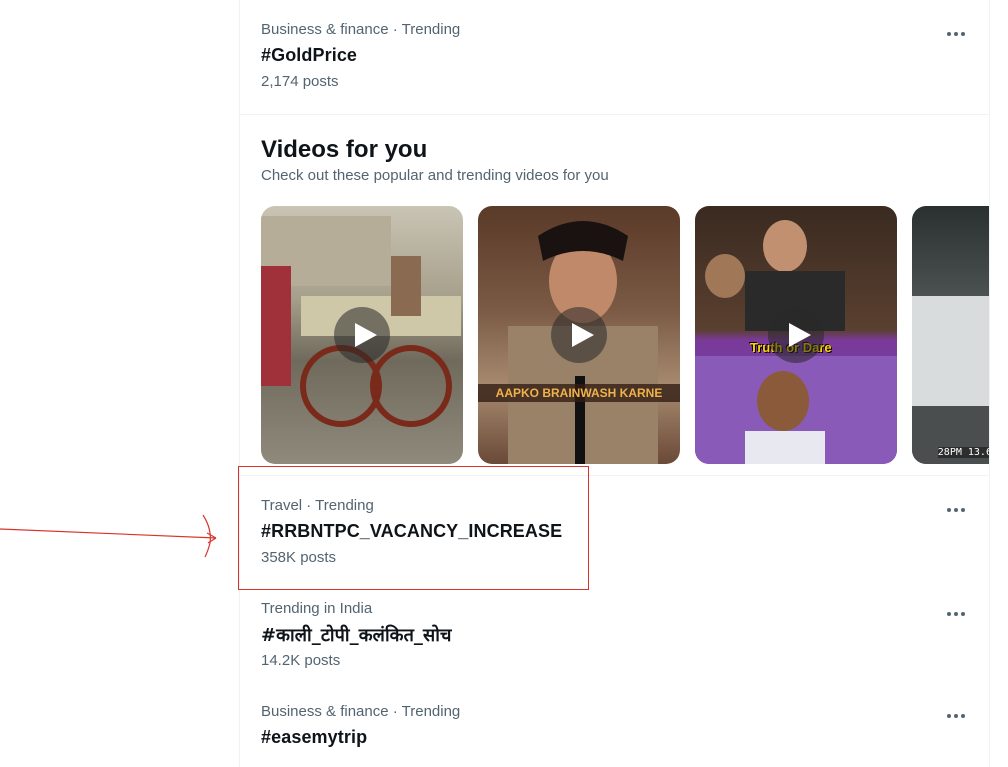 This screenshot has width=1008, height=767. I want to click on divider, so click(614, 114).